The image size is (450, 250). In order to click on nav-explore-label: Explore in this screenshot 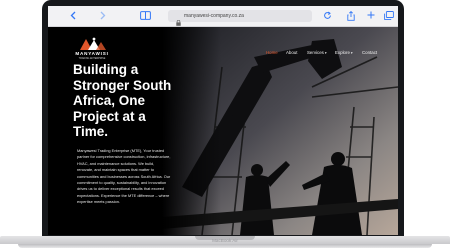, I will do `click(342, 52)`.